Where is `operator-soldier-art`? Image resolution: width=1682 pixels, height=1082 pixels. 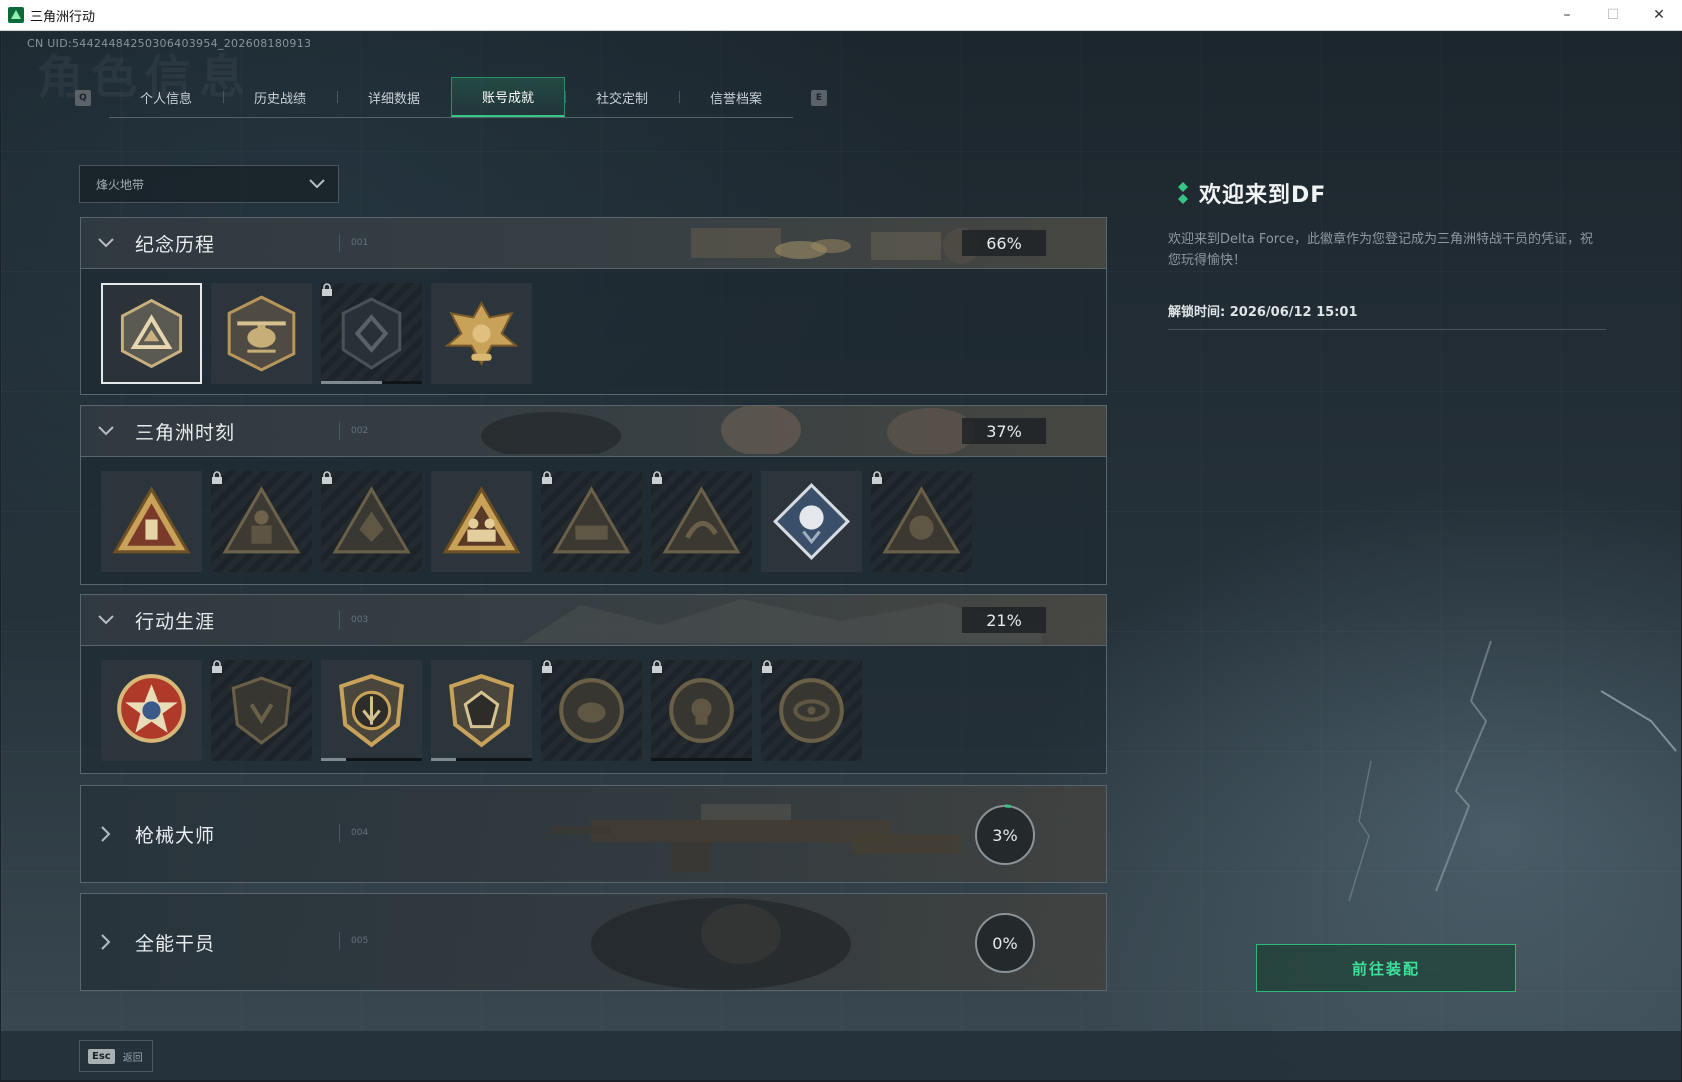
operator-soldier-art is located at coordinates (721, 944).